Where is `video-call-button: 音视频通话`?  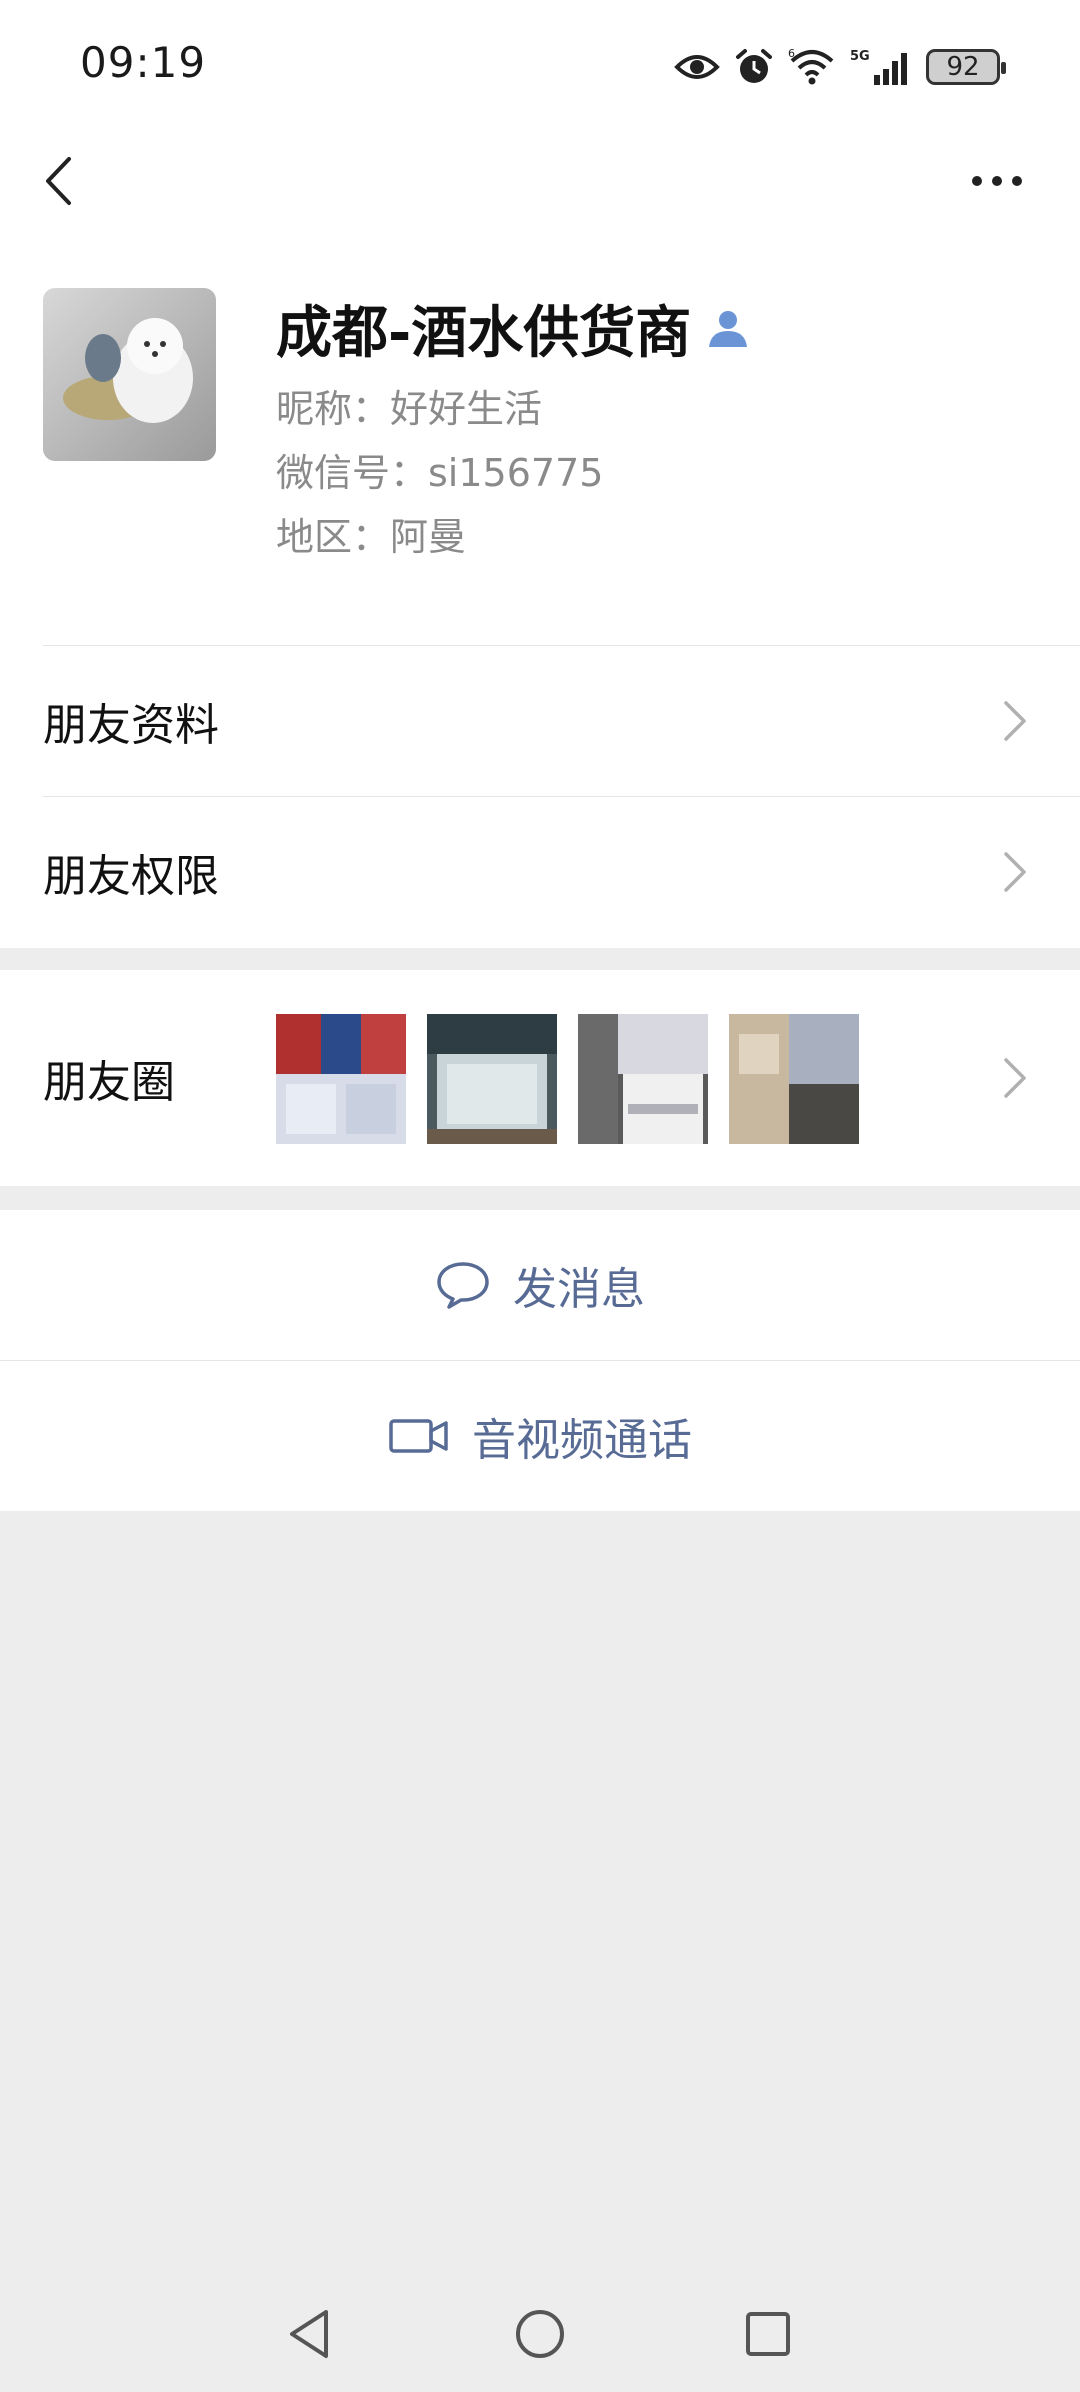 video-call-button: 音视频通话 is located at coordinates (540, 1436).